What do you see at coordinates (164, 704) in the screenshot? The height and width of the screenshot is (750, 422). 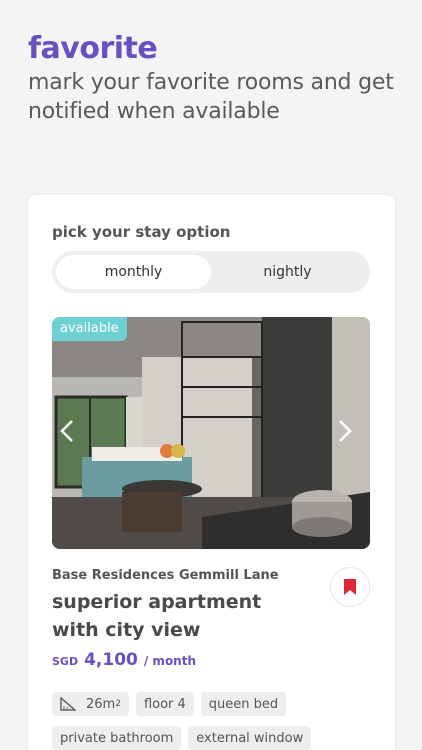 I see `tag-floor: floor 4` at bounding box center [164, 704].